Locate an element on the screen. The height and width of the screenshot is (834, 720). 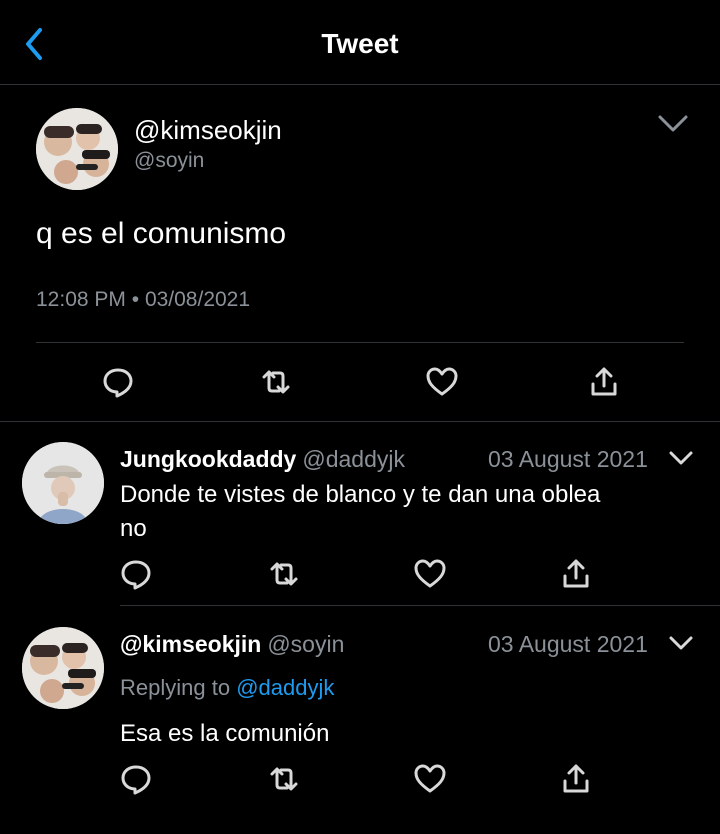
tweet-date: 03/08/2021 is located at coordinates (197, 299).